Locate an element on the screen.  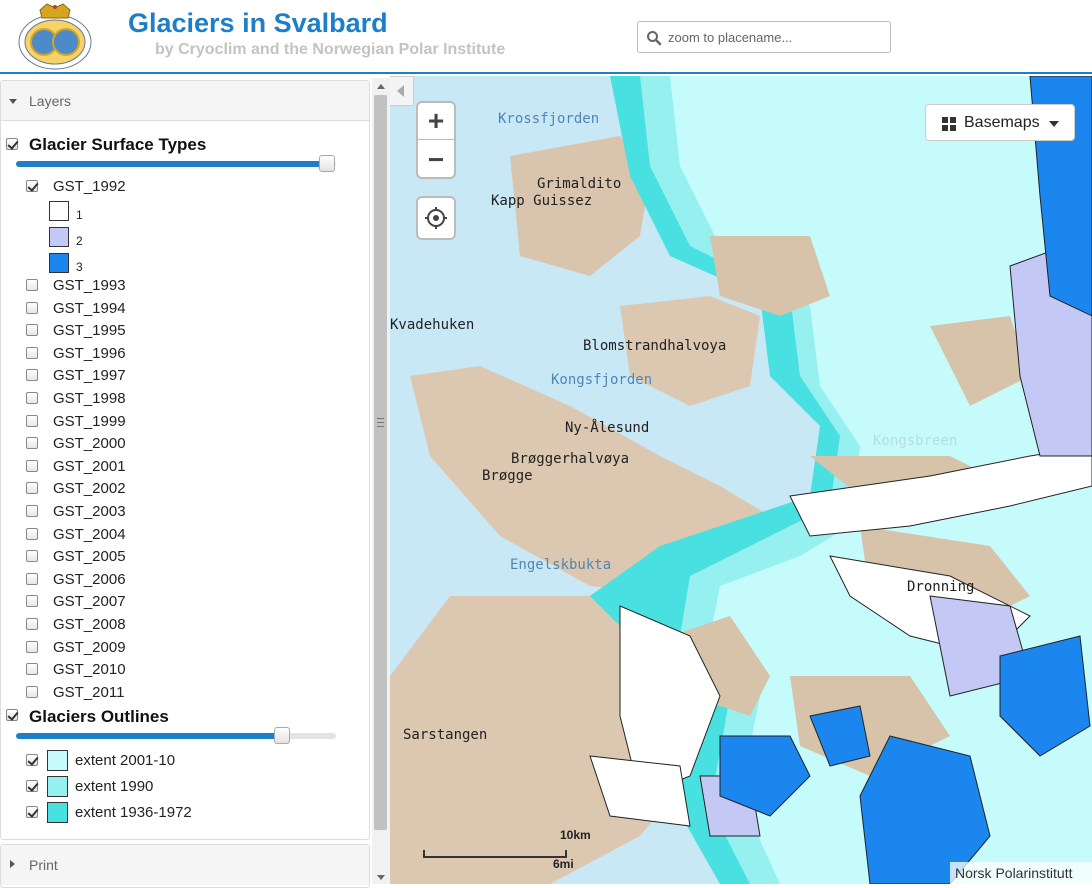
place-label: Dronning is located at coordinates (941, 587).